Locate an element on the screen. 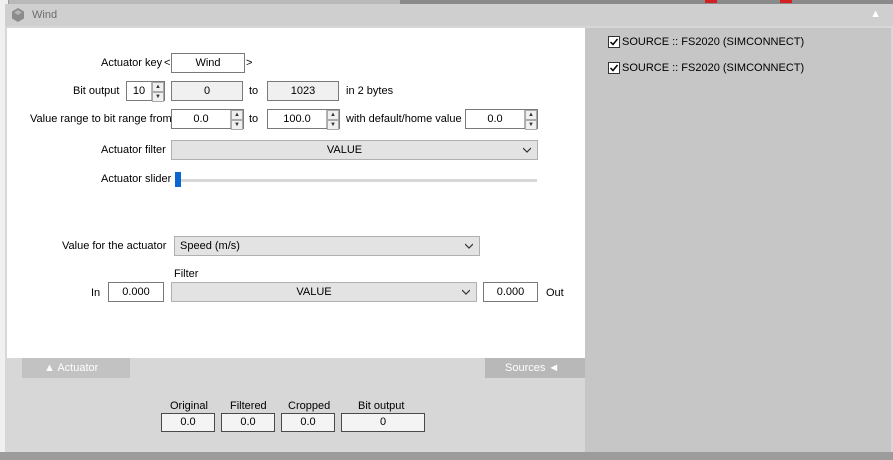  value-range-from-stepper: 0.0 ▲ ▼ is located at coordinates (207, 119).